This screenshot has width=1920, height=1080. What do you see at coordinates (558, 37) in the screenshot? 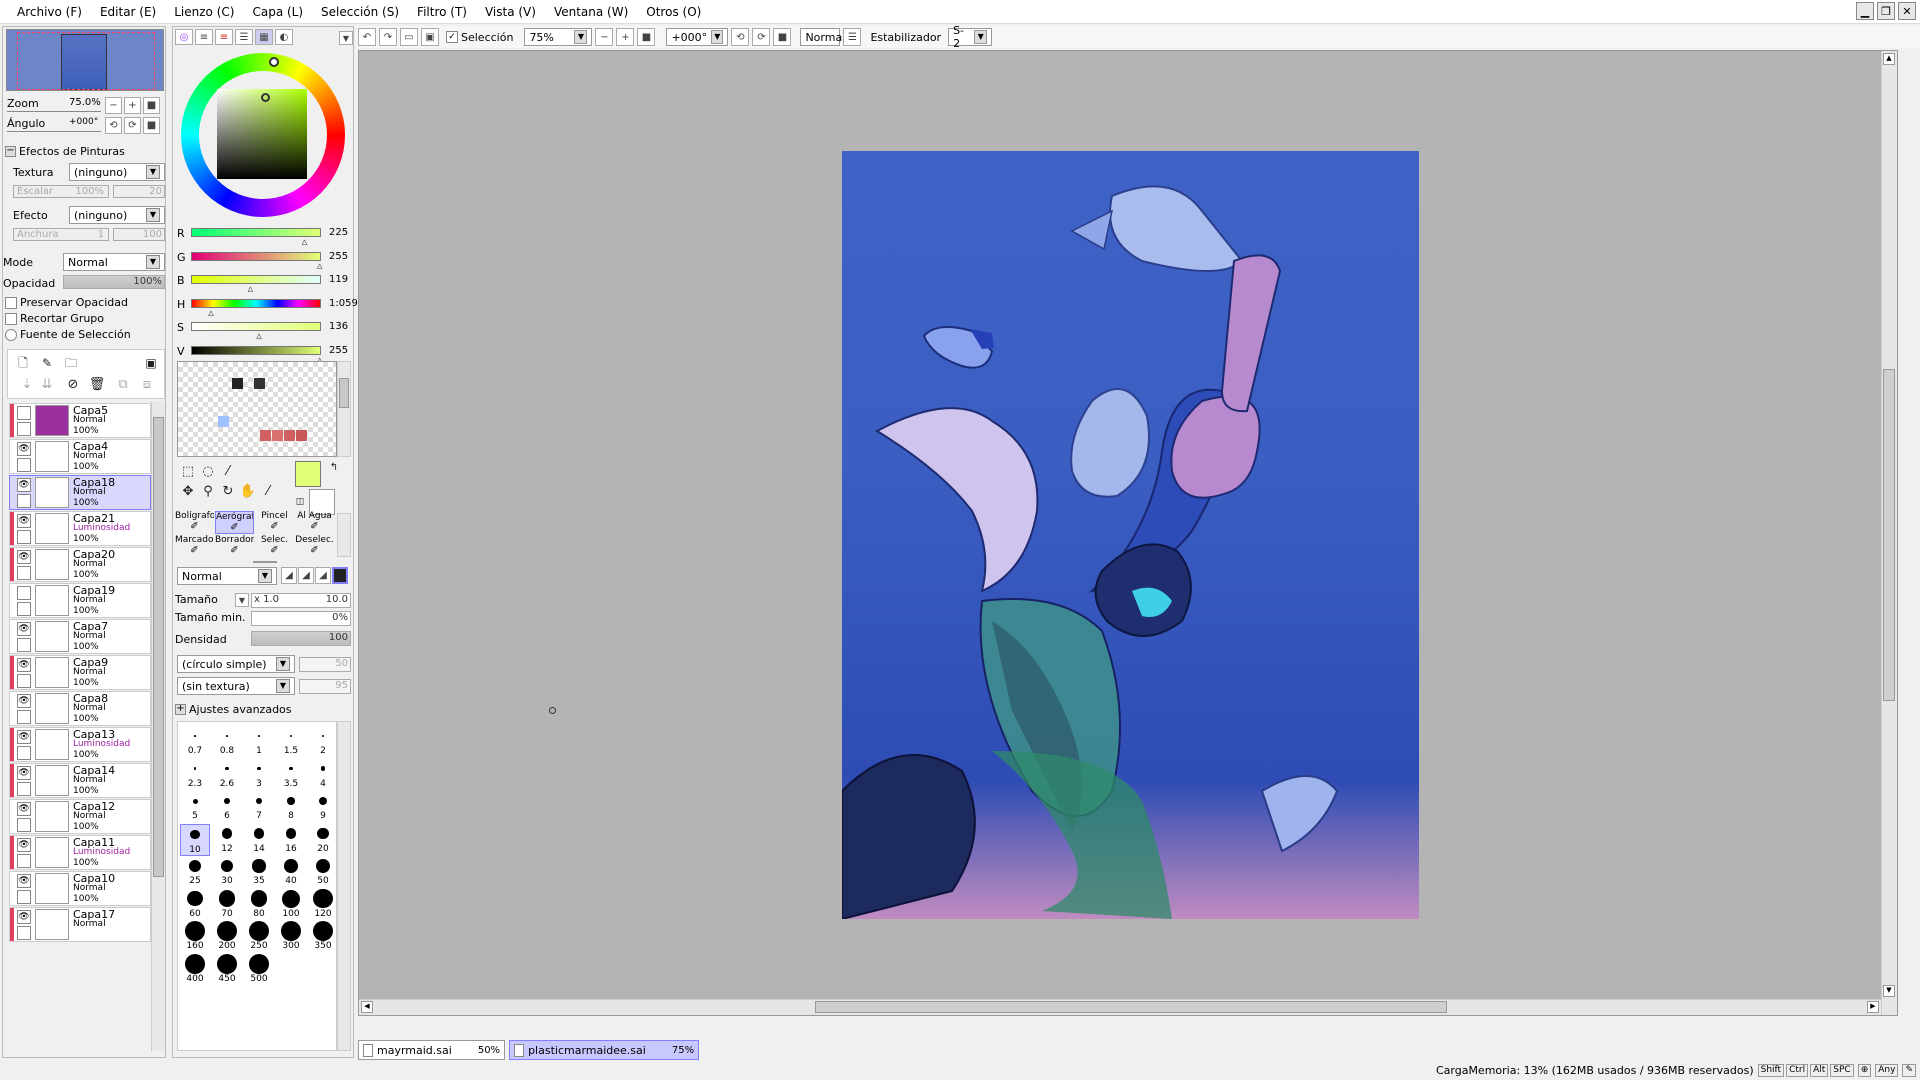
I see `zoom-dropdown: 75% ▼` at bounding box center [558, 37].